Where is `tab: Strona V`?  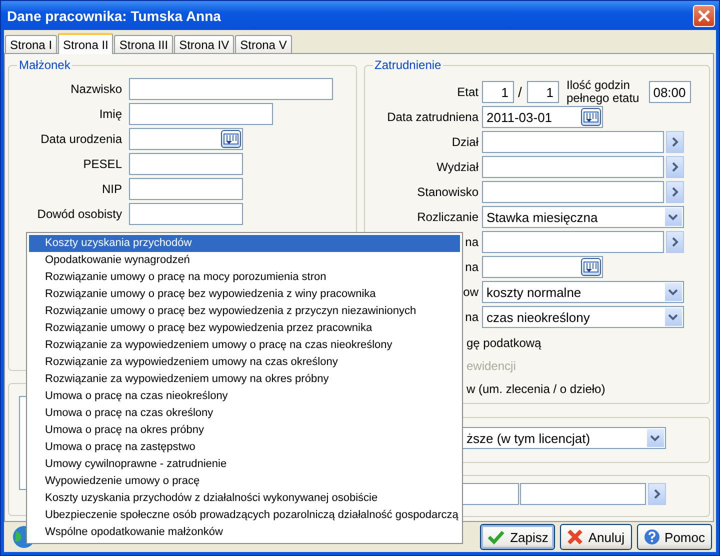 tab: Strona V is located at coordinates (263, 44).